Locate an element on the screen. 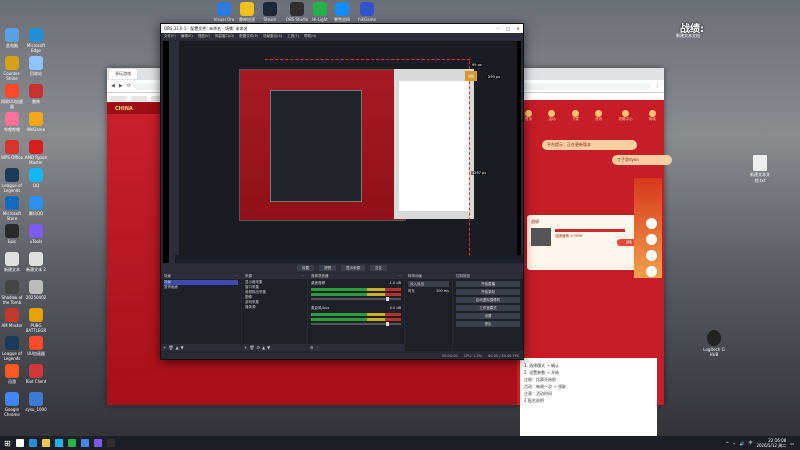 This screenshot has height=450, width=800. desktop-icon: Microsoft Store is located at coordinates (12, 208).